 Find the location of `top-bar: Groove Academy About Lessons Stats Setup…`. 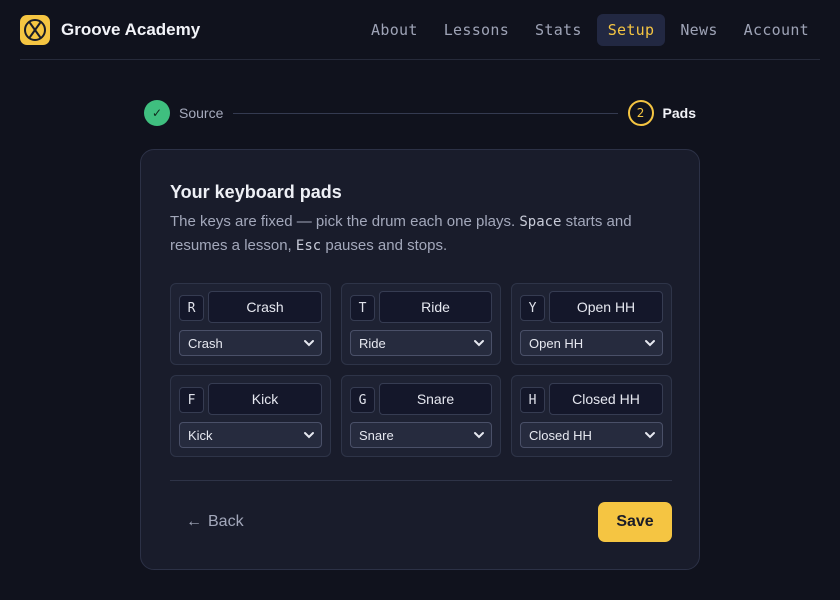

top-bar: Groove Academy About Lessons Stats Setup… is located at coordinates (420, 30).